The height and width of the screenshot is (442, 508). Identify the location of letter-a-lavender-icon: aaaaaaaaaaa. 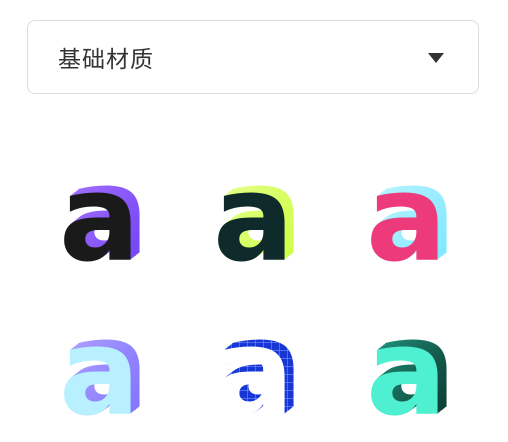
(104, 367).